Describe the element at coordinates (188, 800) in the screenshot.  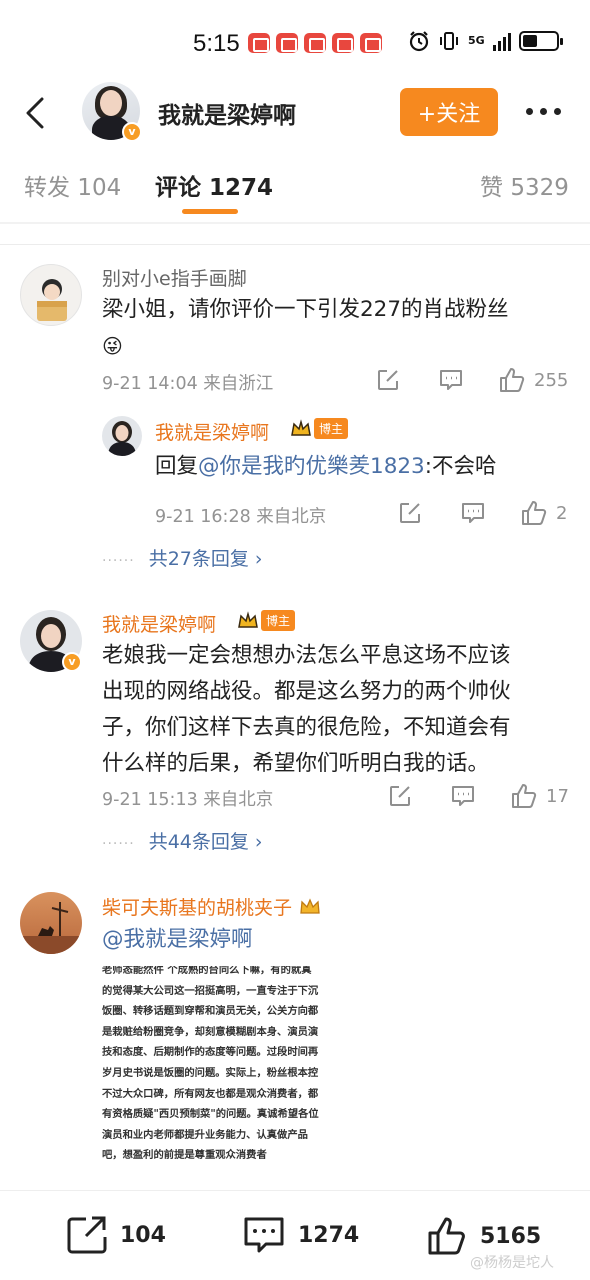
I see `comment-meta: 9-21 15:13 来自北京` at that location.